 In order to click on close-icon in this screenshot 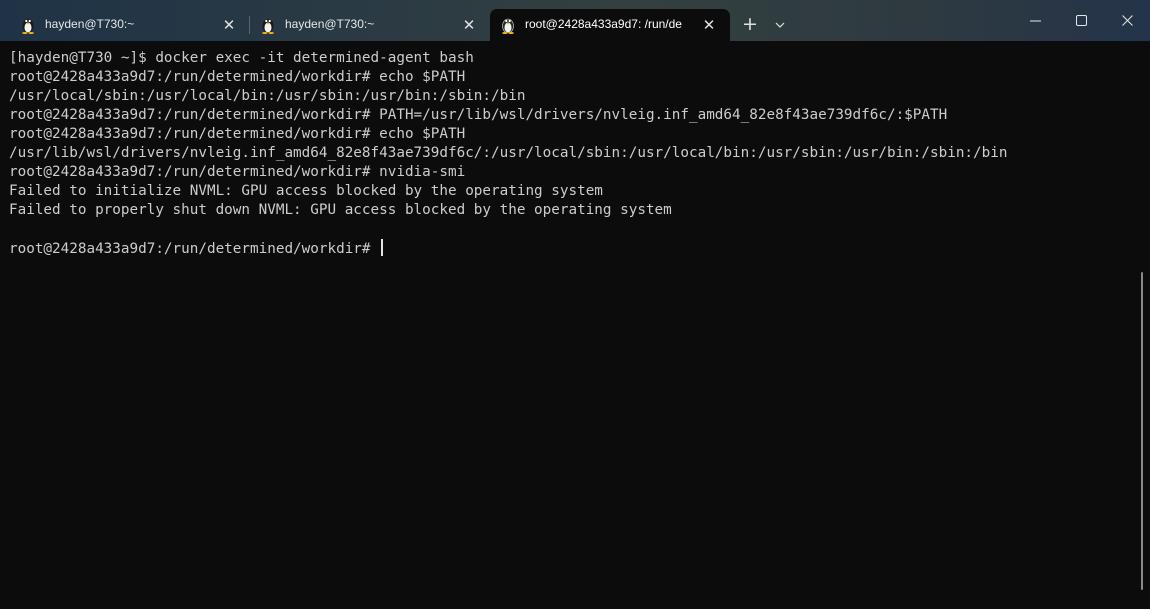, I will do `click(1127, 20)`.